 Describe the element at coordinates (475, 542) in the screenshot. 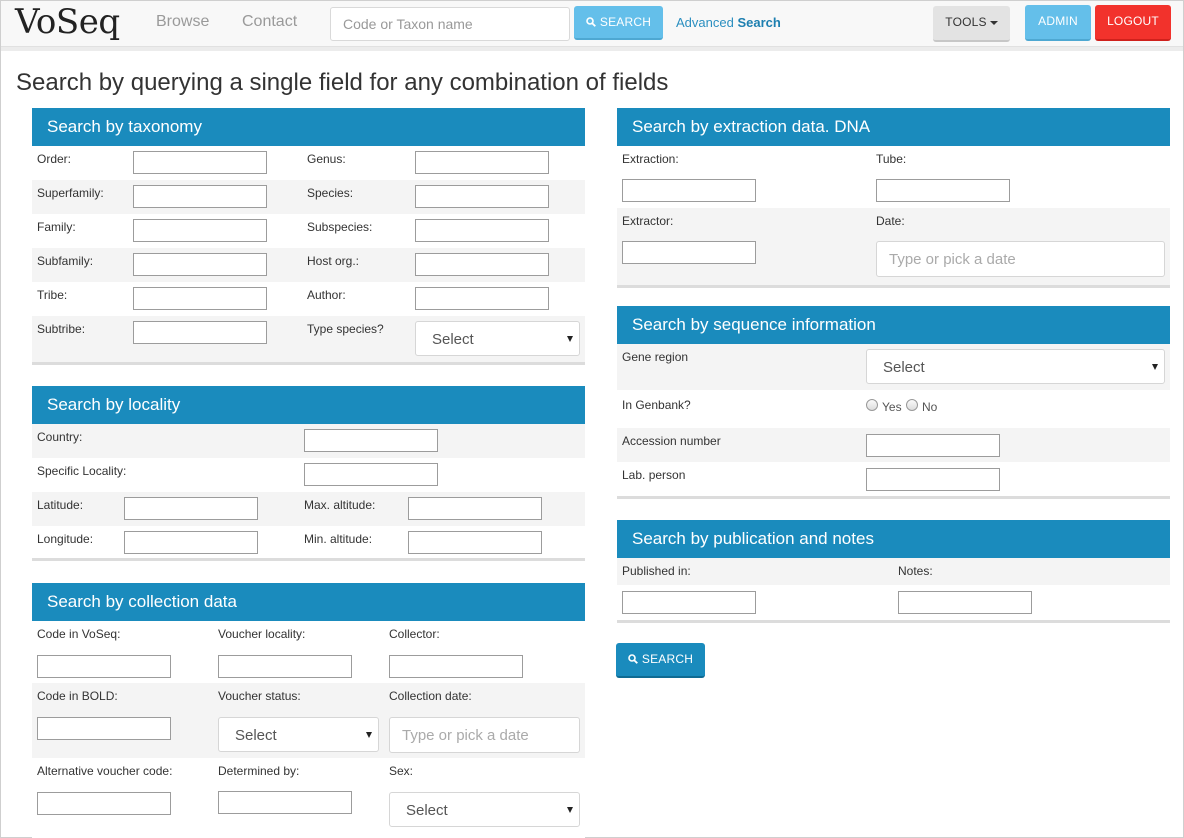

I see `min-altitude-input` at that location.